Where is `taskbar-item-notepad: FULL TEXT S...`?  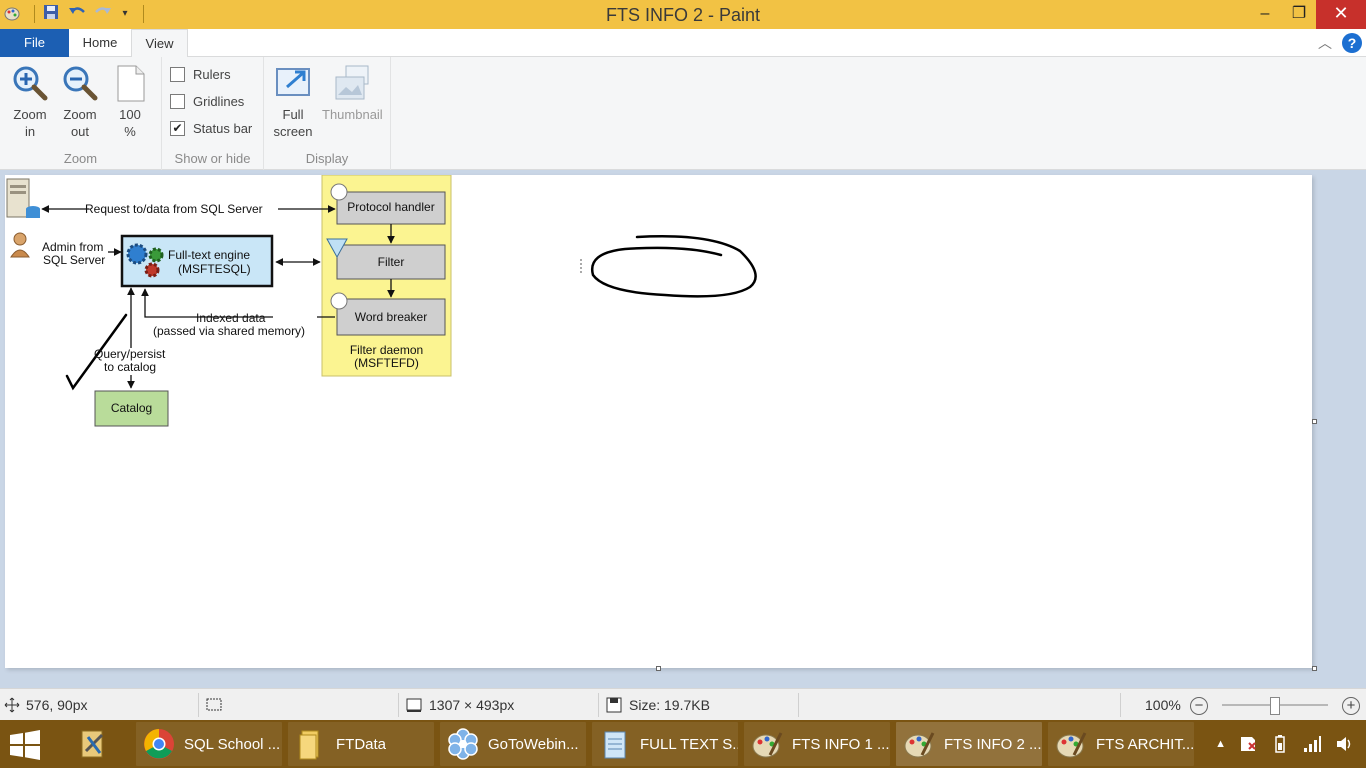
taskbar-item-notepad: FULL TEXT S... is located at coordinates (665, 744).